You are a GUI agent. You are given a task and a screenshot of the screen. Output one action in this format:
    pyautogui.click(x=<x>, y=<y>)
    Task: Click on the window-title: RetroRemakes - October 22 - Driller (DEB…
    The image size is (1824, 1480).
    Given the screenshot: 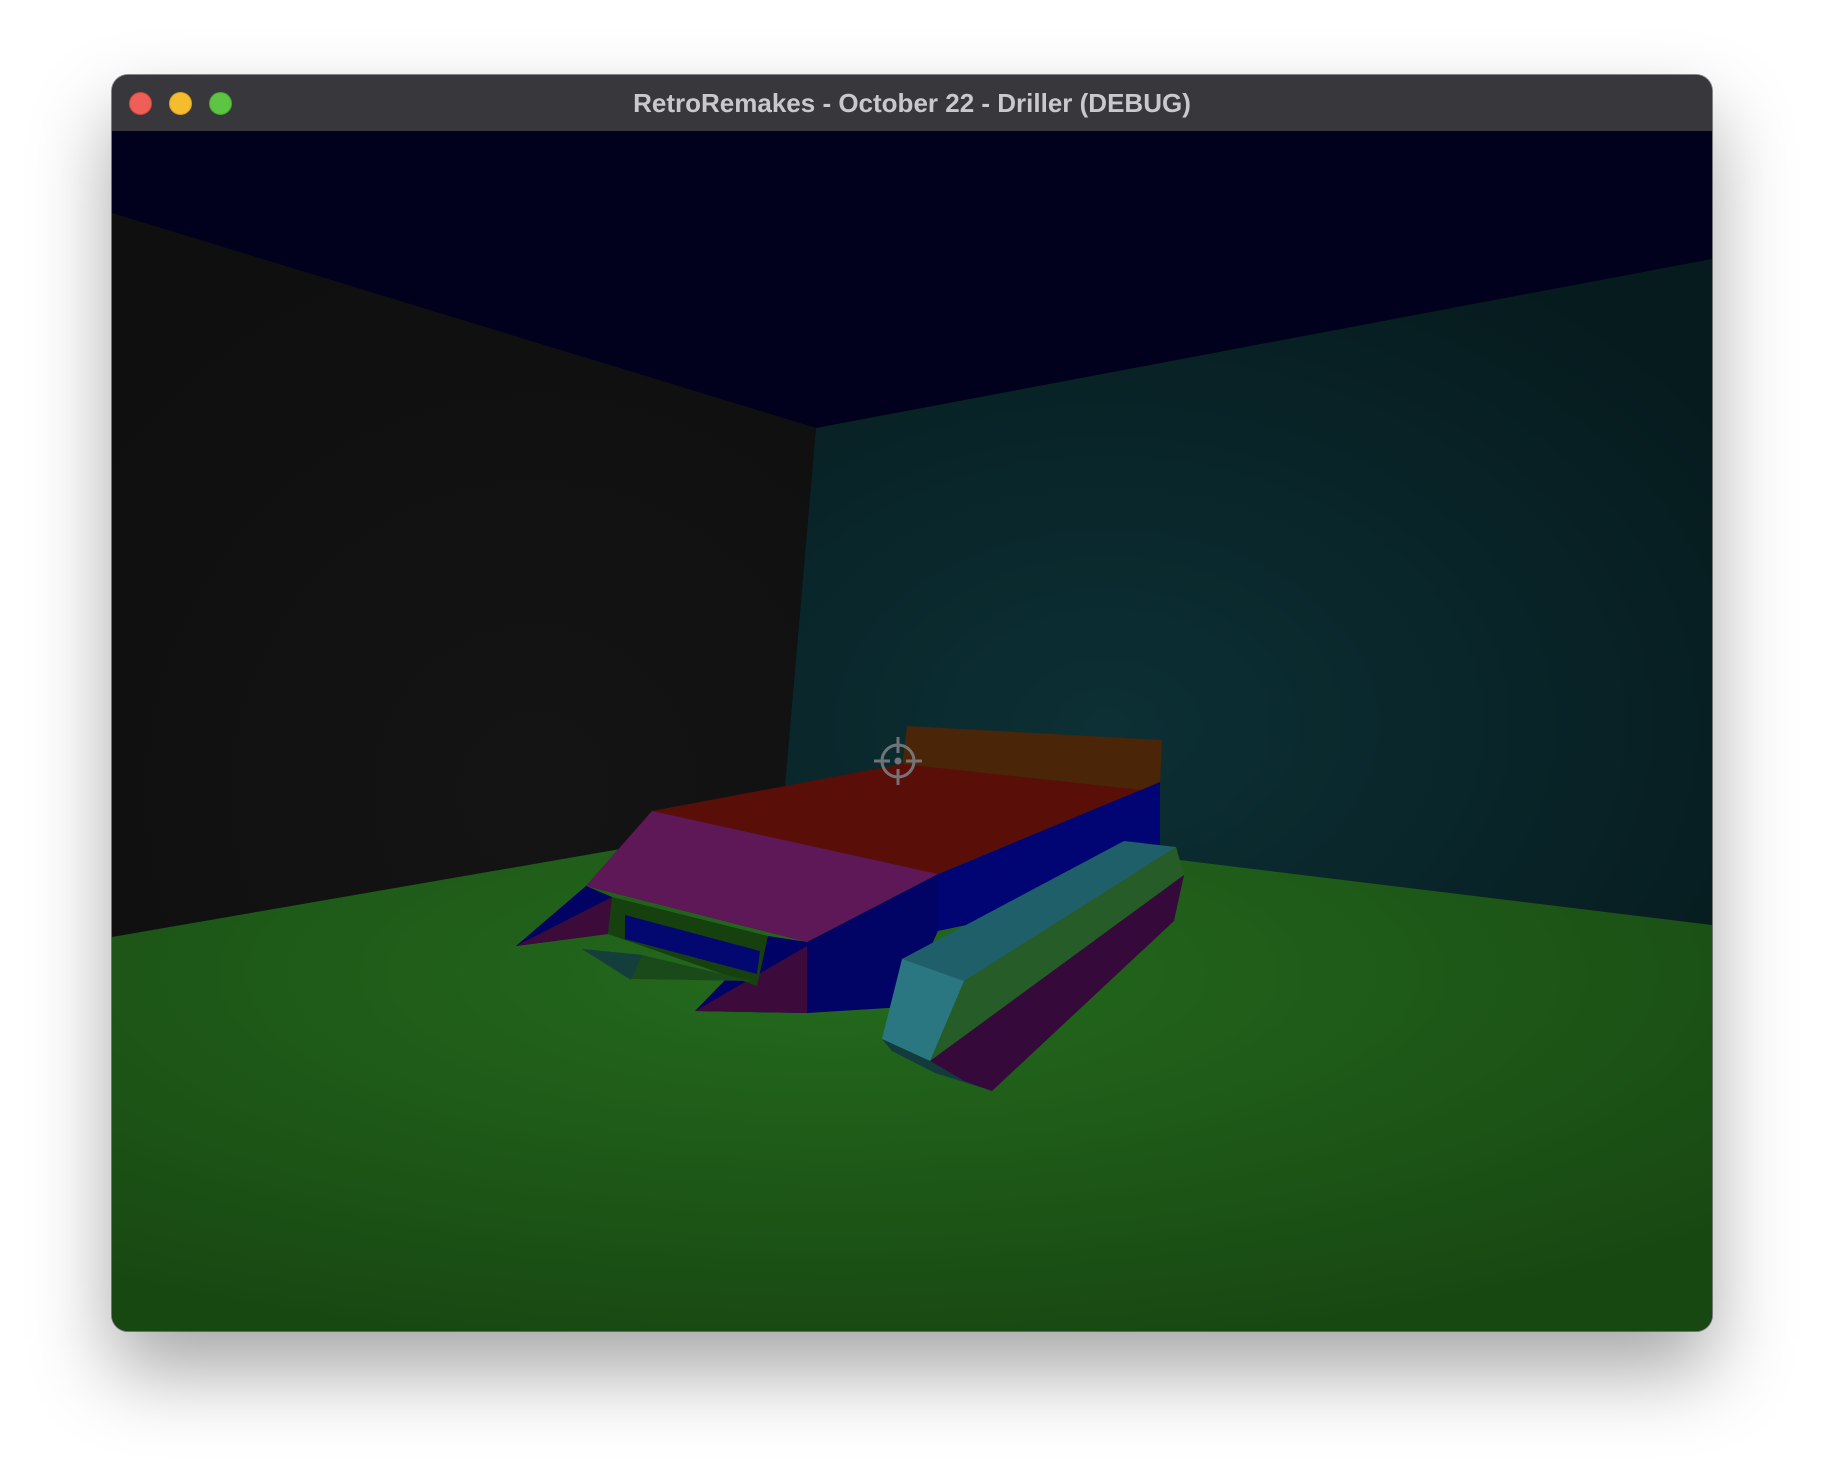 What is the action you would take?
    pyautogui.click(x=912, y=103)
    